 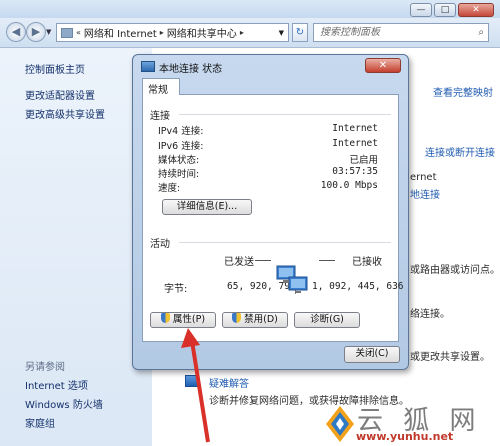 I want to click on address-bar: « 网络和 Internet ▸ 网络和共享中心 ▸ ▼, so click(x=172, y=32).